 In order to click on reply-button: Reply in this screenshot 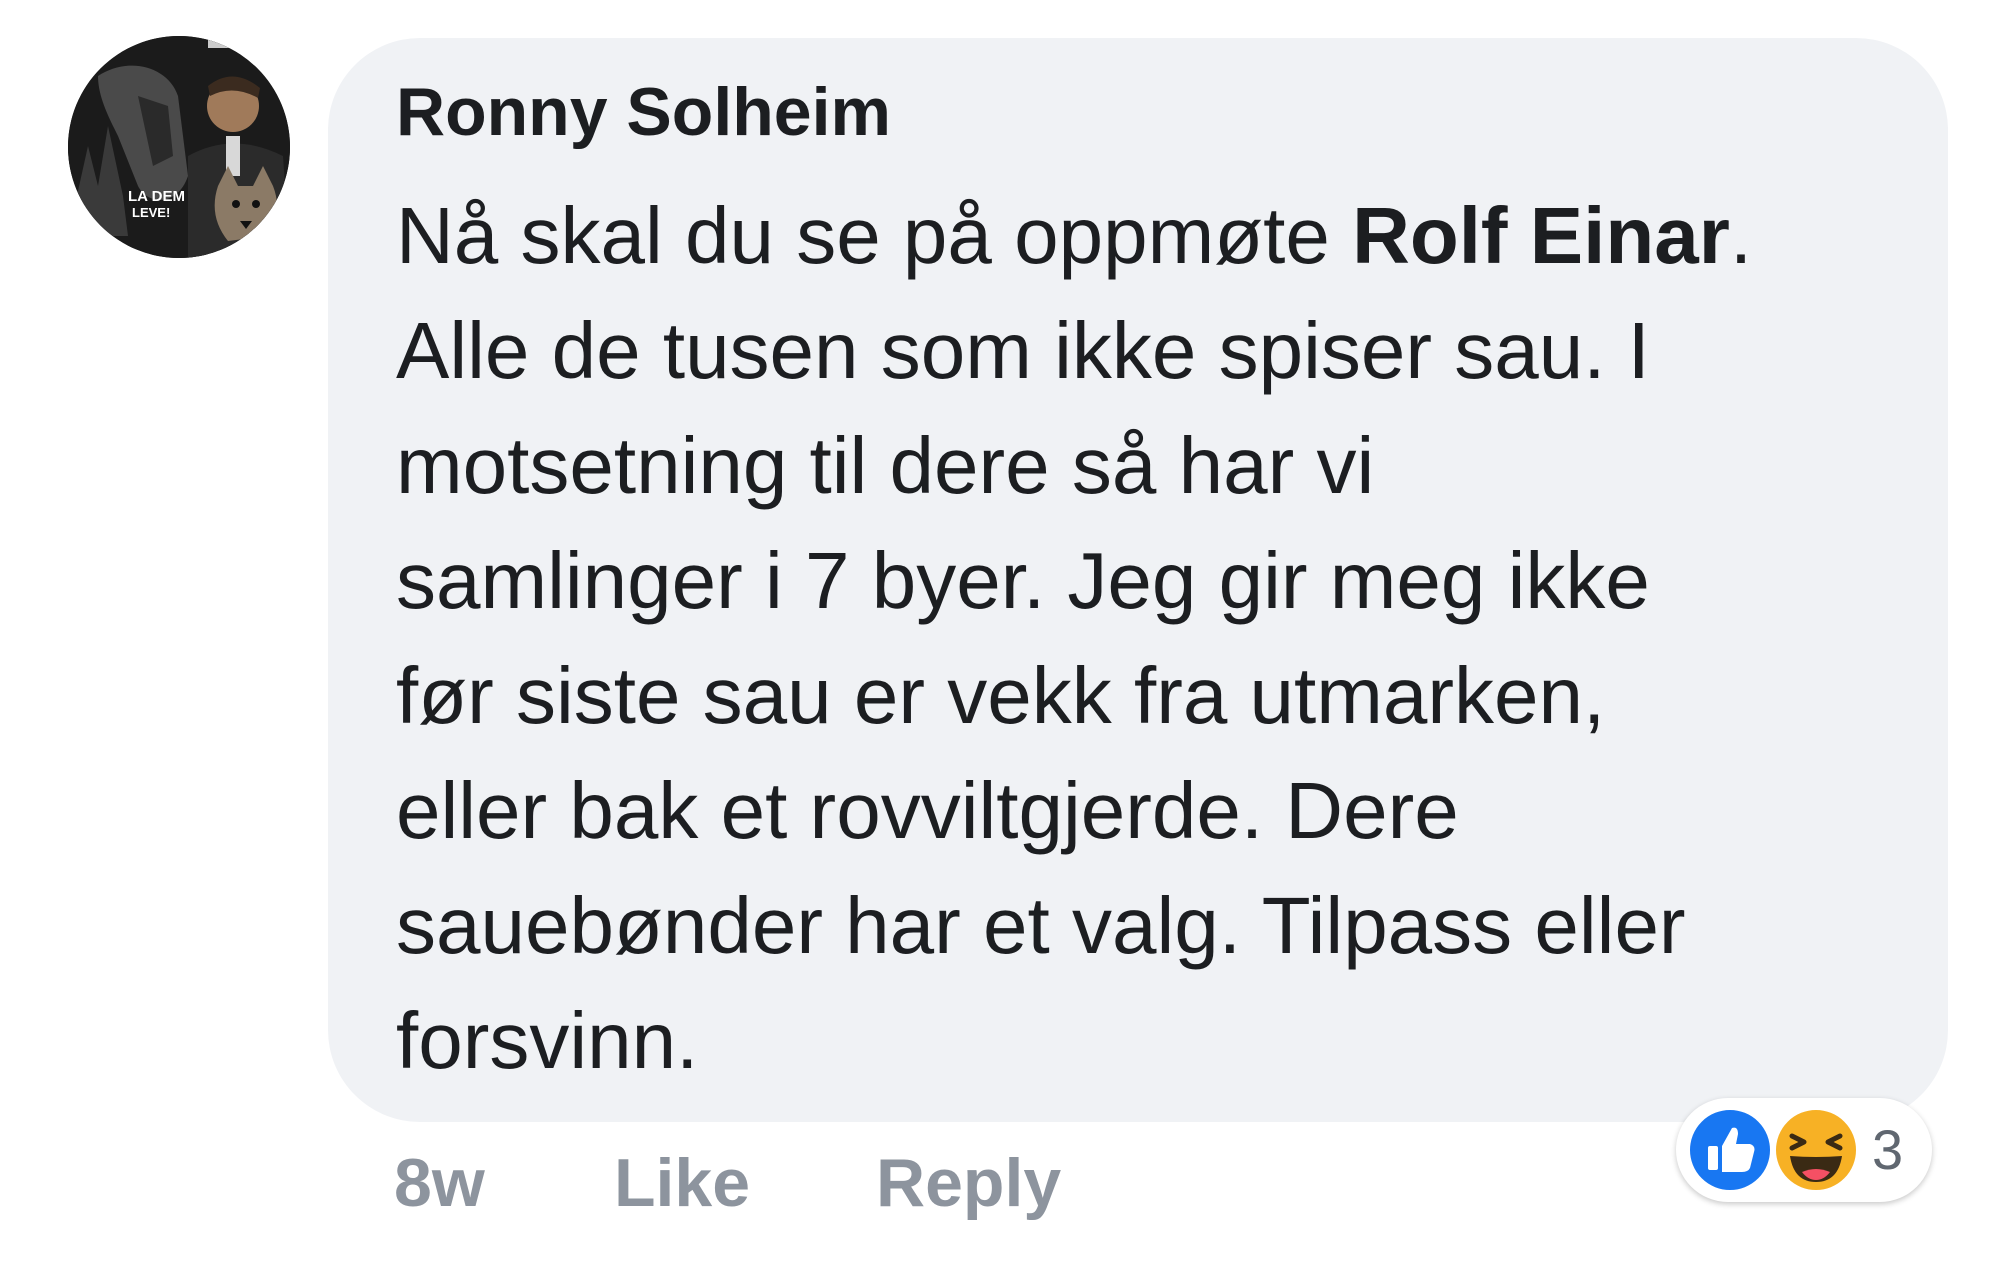, I will do `click(968, 1183)`.